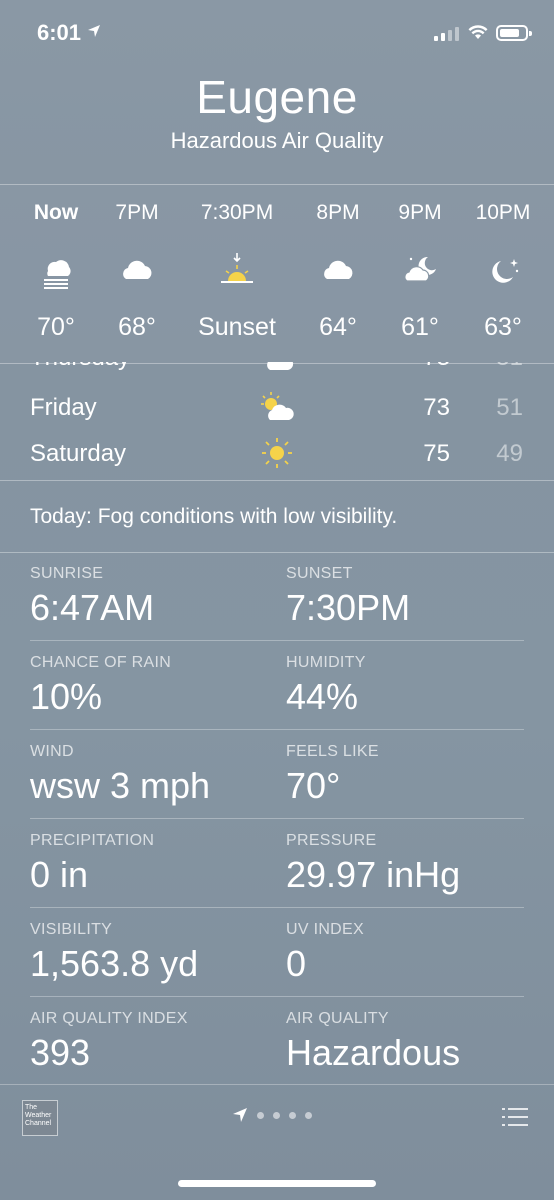  I want to click on detail-label: CHANCE OF RAIN, so click(101, 662).